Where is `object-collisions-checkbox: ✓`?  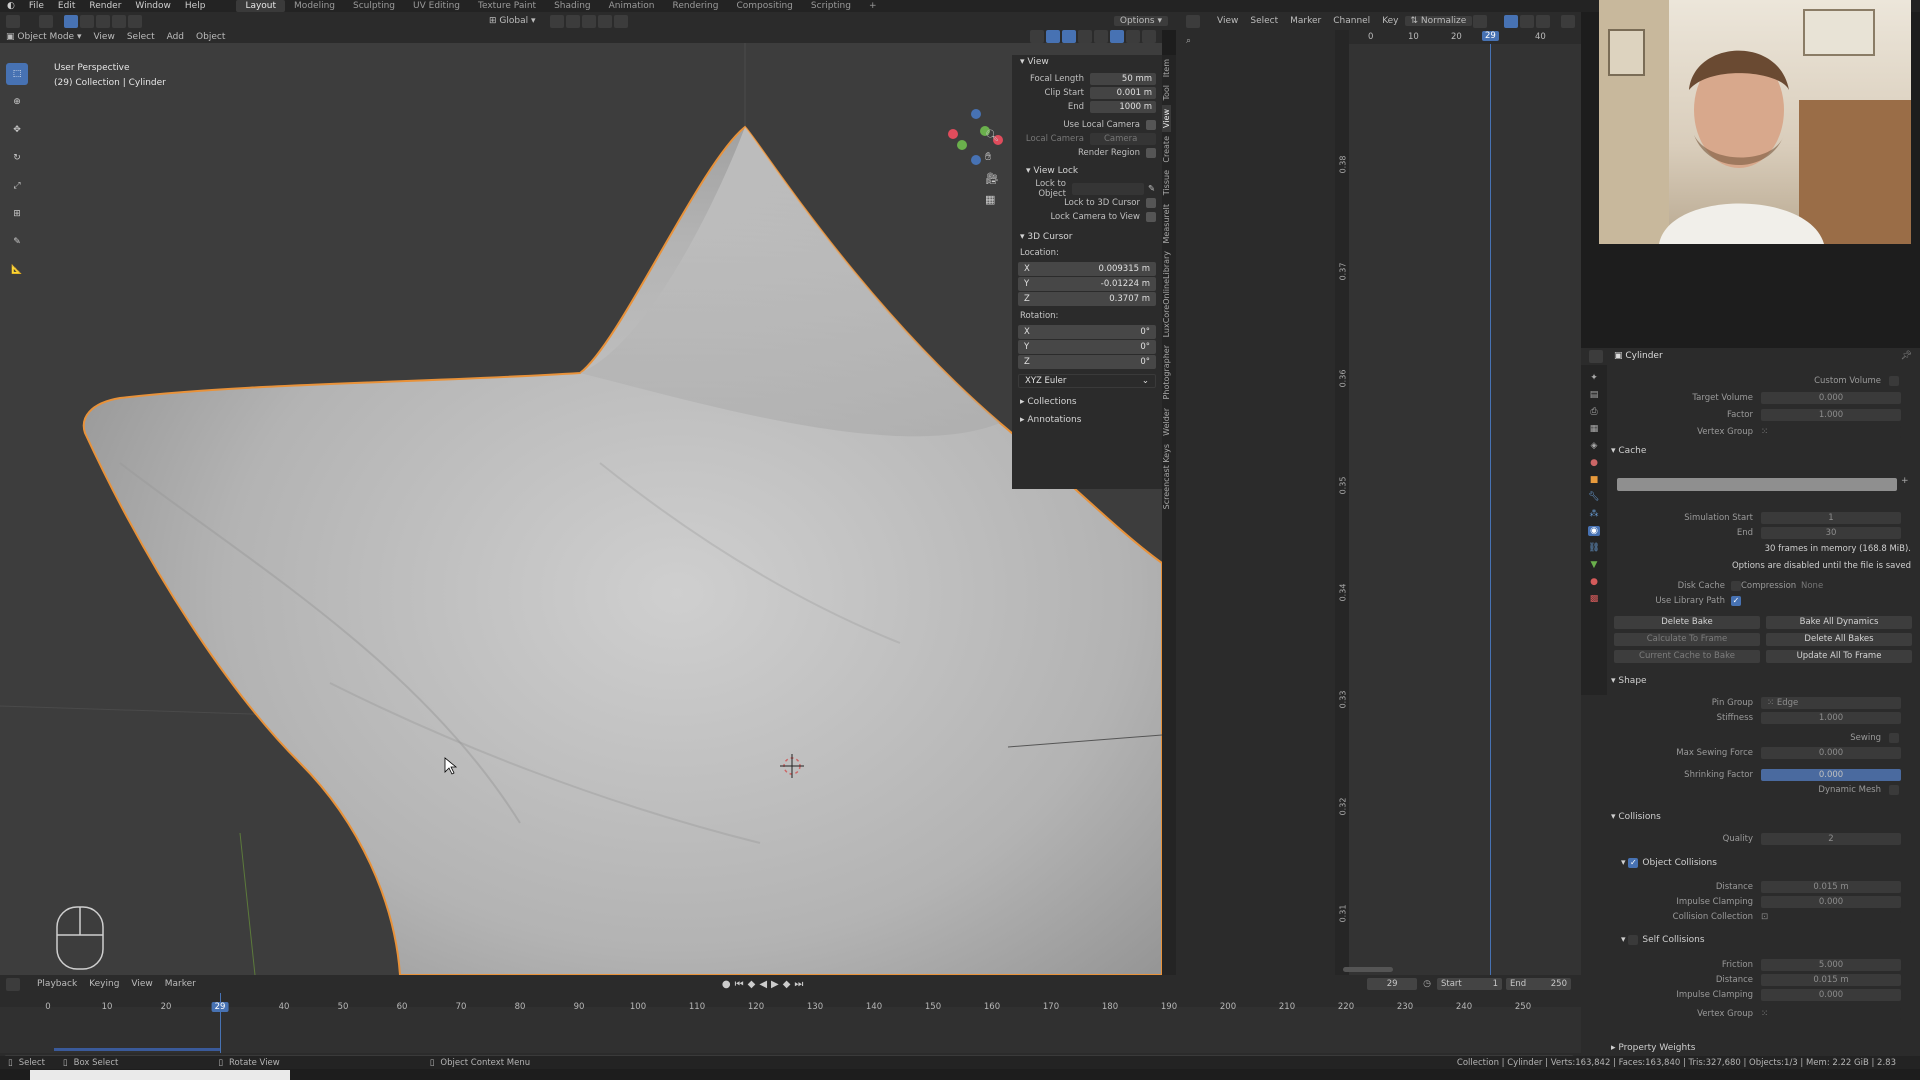
object-collisions-checkbox: ✓ is located at coordinates (1633, 863).